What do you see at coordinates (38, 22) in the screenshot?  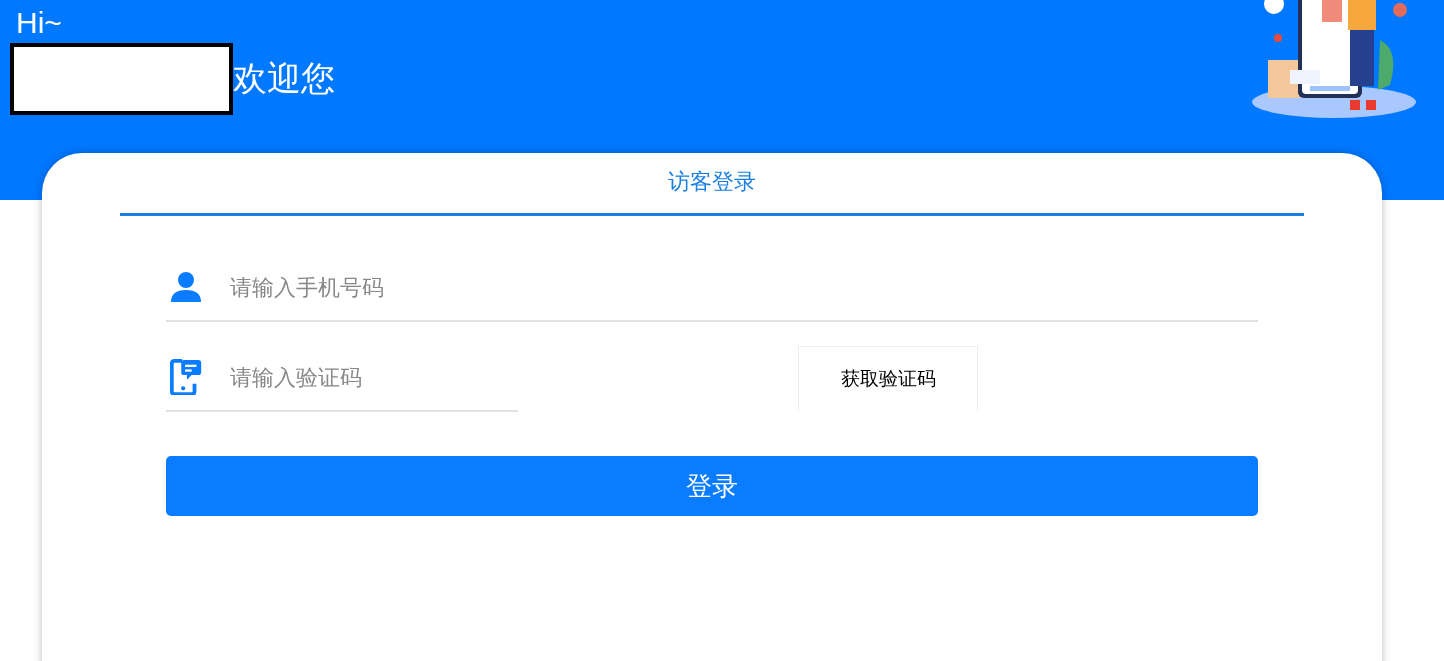 I see `greeting-text: Hi~` at bounding box center [38, 22].